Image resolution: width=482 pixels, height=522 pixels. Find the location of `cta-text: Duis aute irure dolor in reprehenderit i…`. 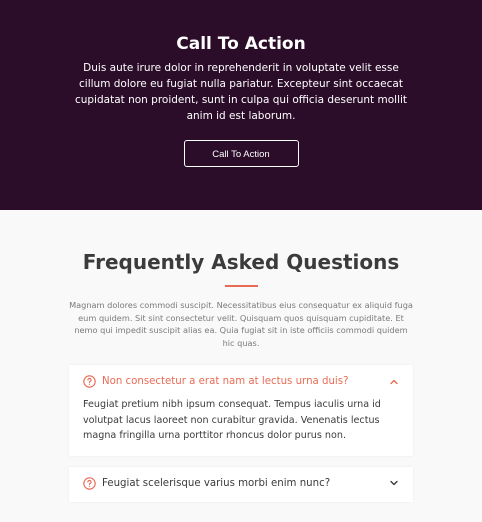

cta-text: Duis aute irure dolor in reprehenderit i… is located at coordinates (241, 92).